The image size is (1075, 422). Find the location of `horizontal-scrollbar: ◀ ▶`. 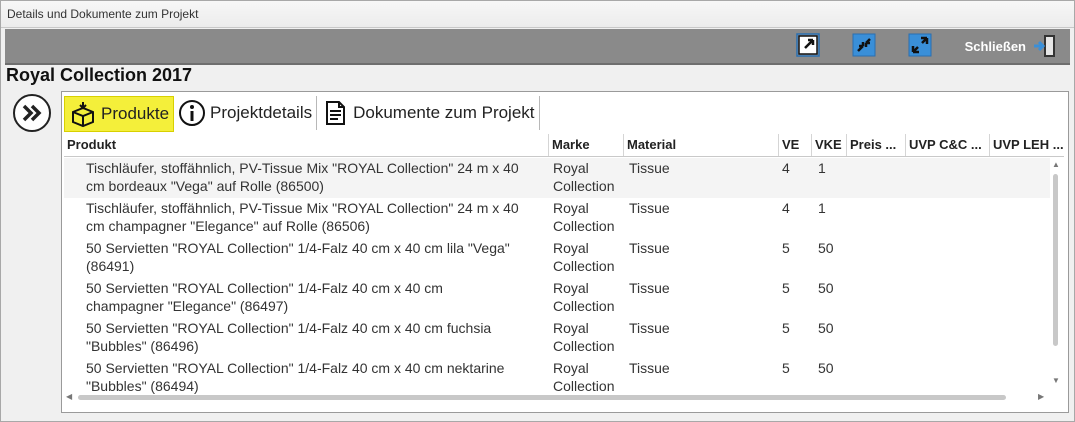

horizontal-scrollbar: ◀ ▶ is located at coordinates (557, 397).